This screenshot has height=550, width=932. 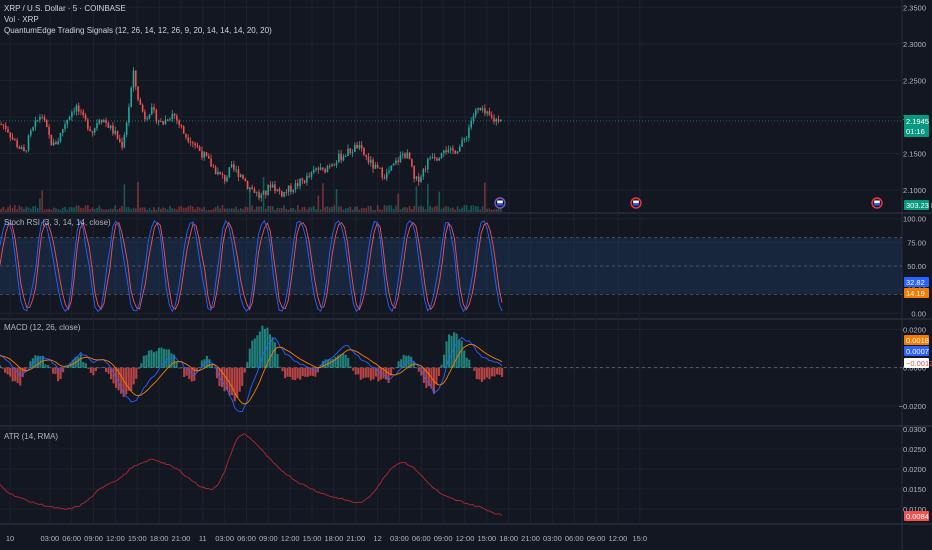 What do you see at coordinates (138, 19) in the screenshot?
I see `volume-title: Vol · XRP` at bounding box center [138, 19].